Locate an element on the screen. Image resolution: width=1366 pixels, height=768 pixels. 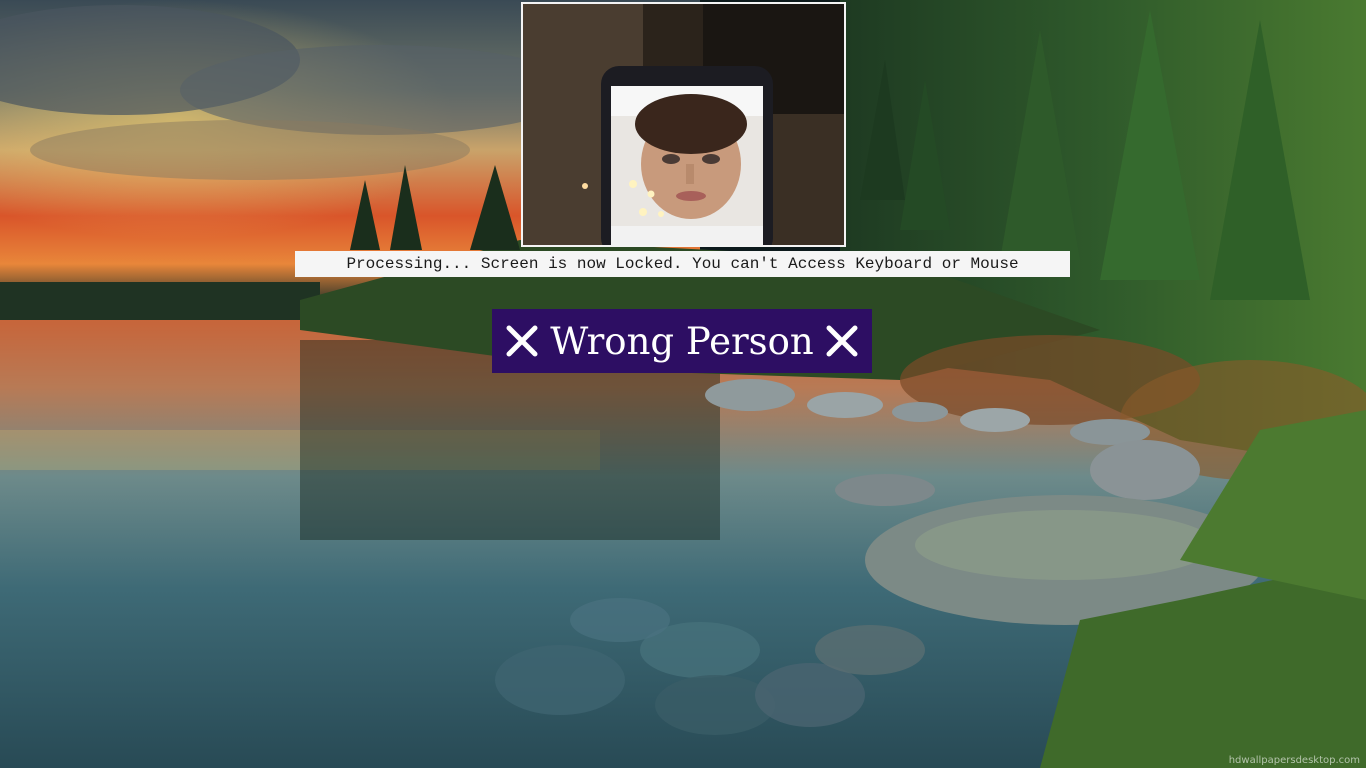
result-text: Wrong Person is located at coordinates (682, 341).